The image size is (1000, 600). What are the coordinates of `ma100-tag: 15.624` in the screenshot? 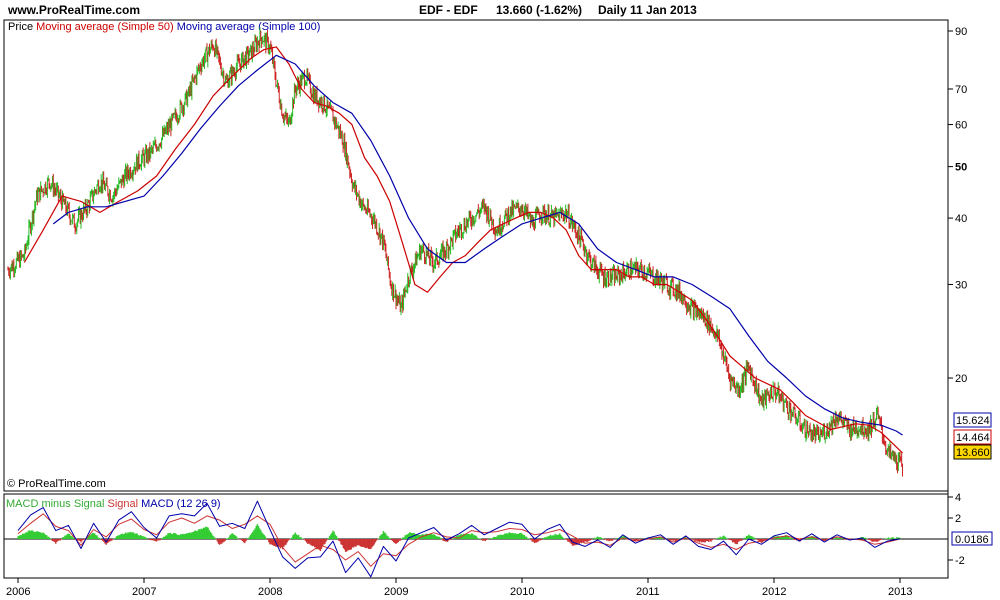 It's located at (972, 420).